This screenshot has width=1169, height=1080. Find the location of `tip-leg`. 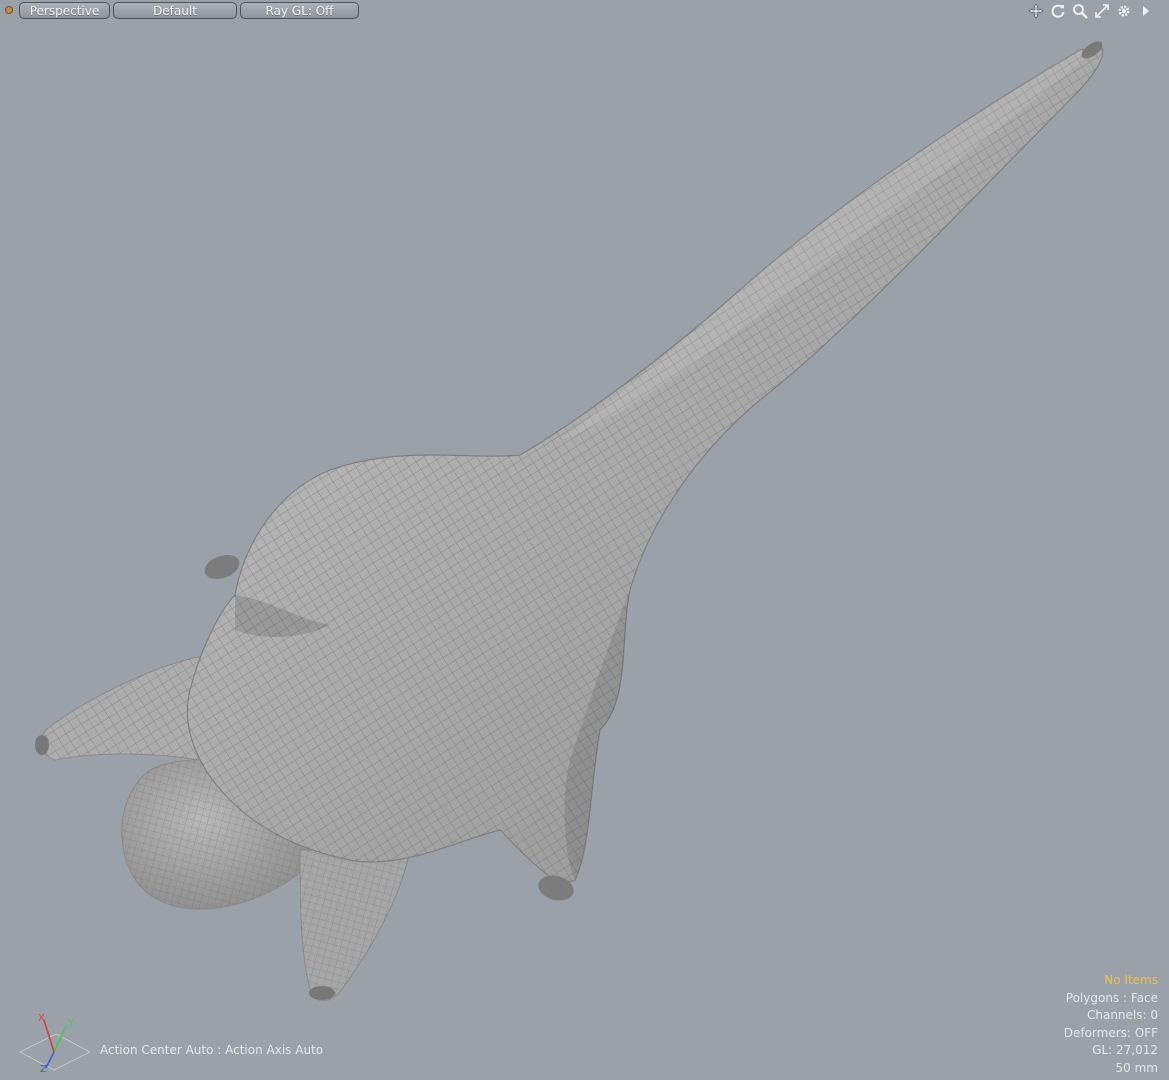

tip-leg is located at coordinates (322, 993).